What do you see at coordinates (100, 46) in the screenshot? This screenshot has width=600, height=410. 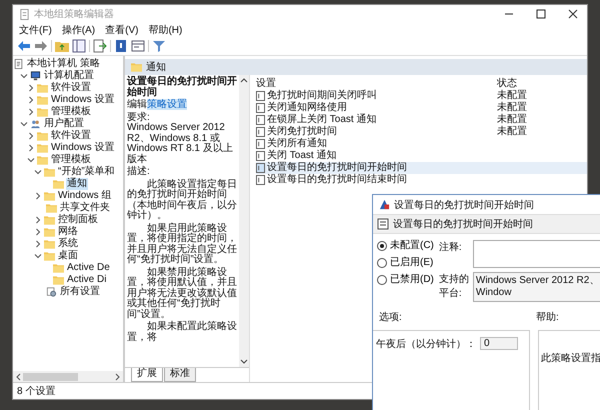 I see `export-button` at bounding box center [100, 46].